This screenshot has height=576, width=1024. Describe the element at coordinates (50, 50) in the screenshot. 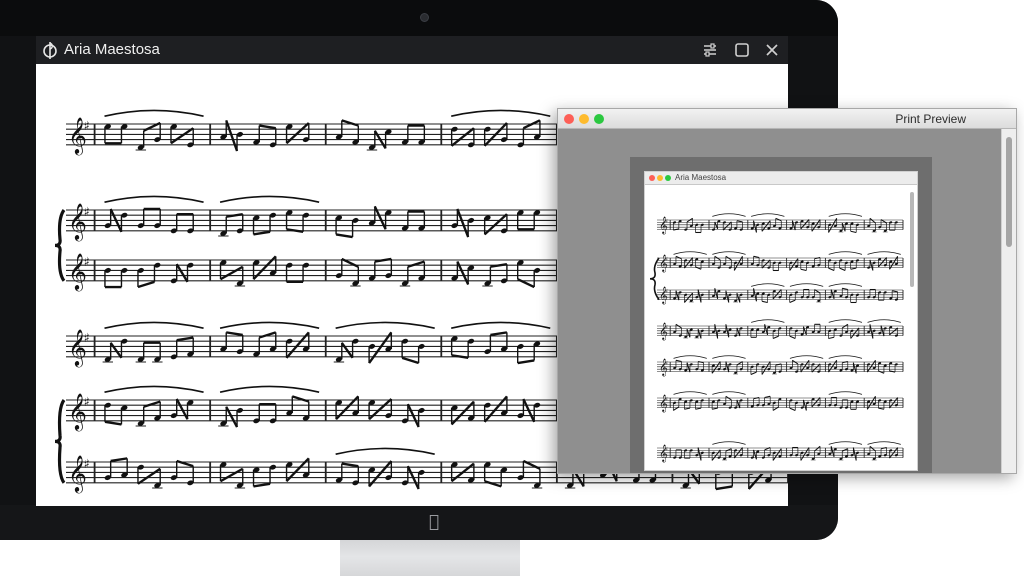

I see `treble-clef-logo-icon` at that location.